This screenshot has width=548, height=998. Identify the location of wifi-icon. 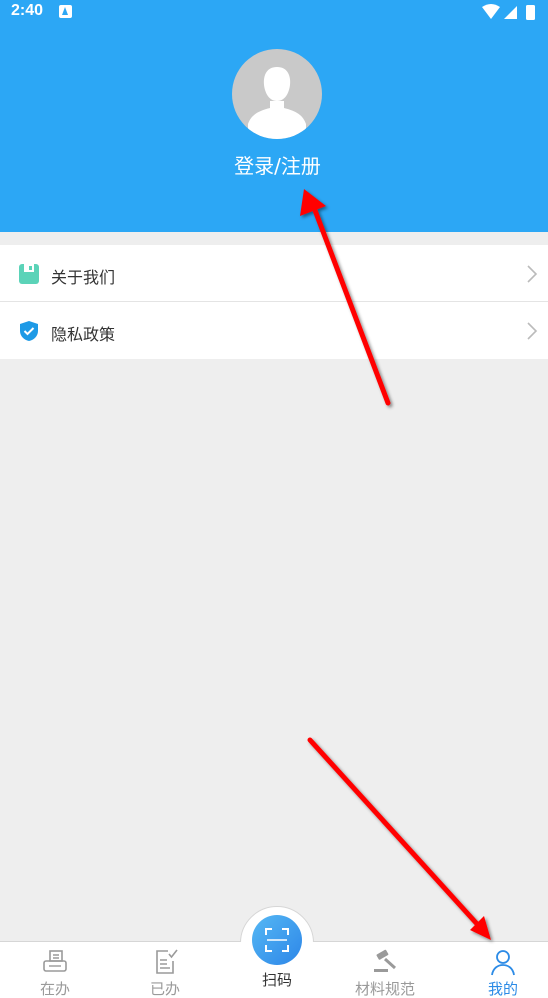
(491, 11).